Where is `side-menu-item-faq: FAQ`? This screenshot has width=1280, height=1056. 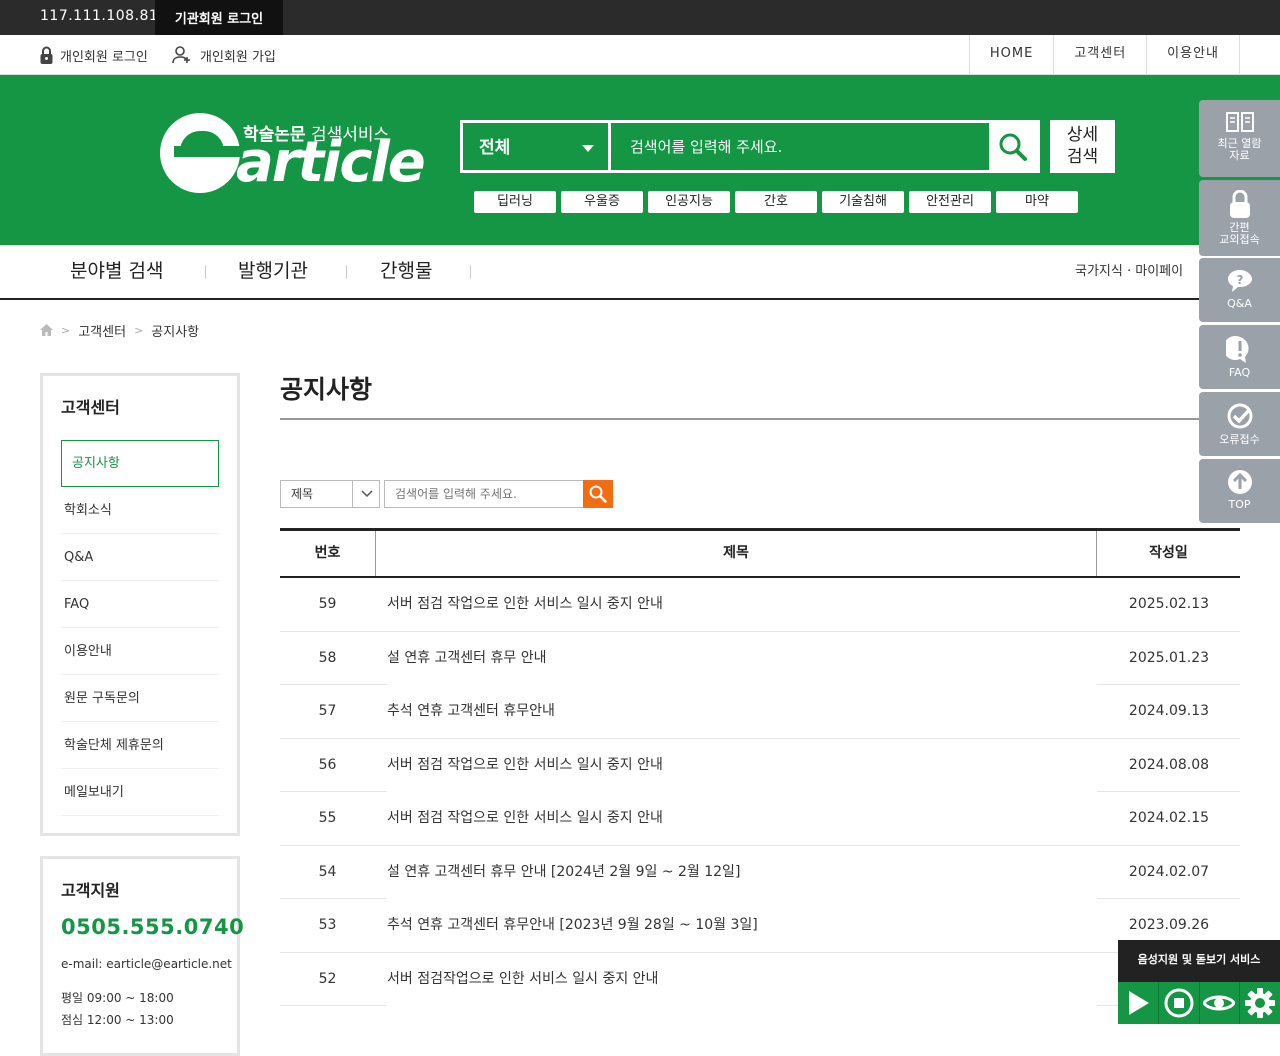 side-menu-item-faq: FAQ is located at coordinates (140, 604).